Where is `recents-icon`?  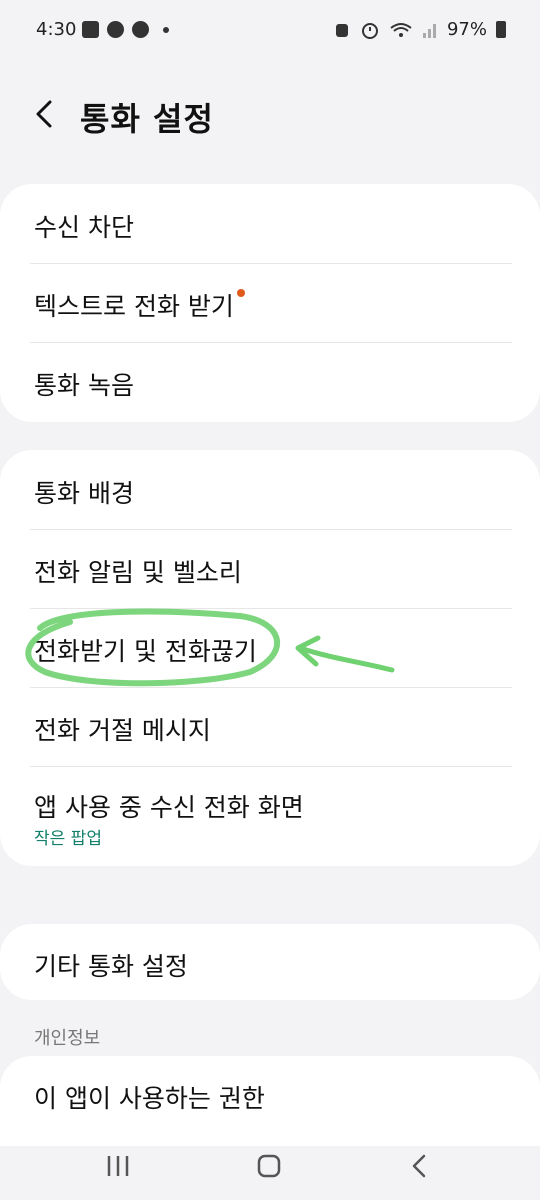
recents-icon is located at coordinates (118, 1166).